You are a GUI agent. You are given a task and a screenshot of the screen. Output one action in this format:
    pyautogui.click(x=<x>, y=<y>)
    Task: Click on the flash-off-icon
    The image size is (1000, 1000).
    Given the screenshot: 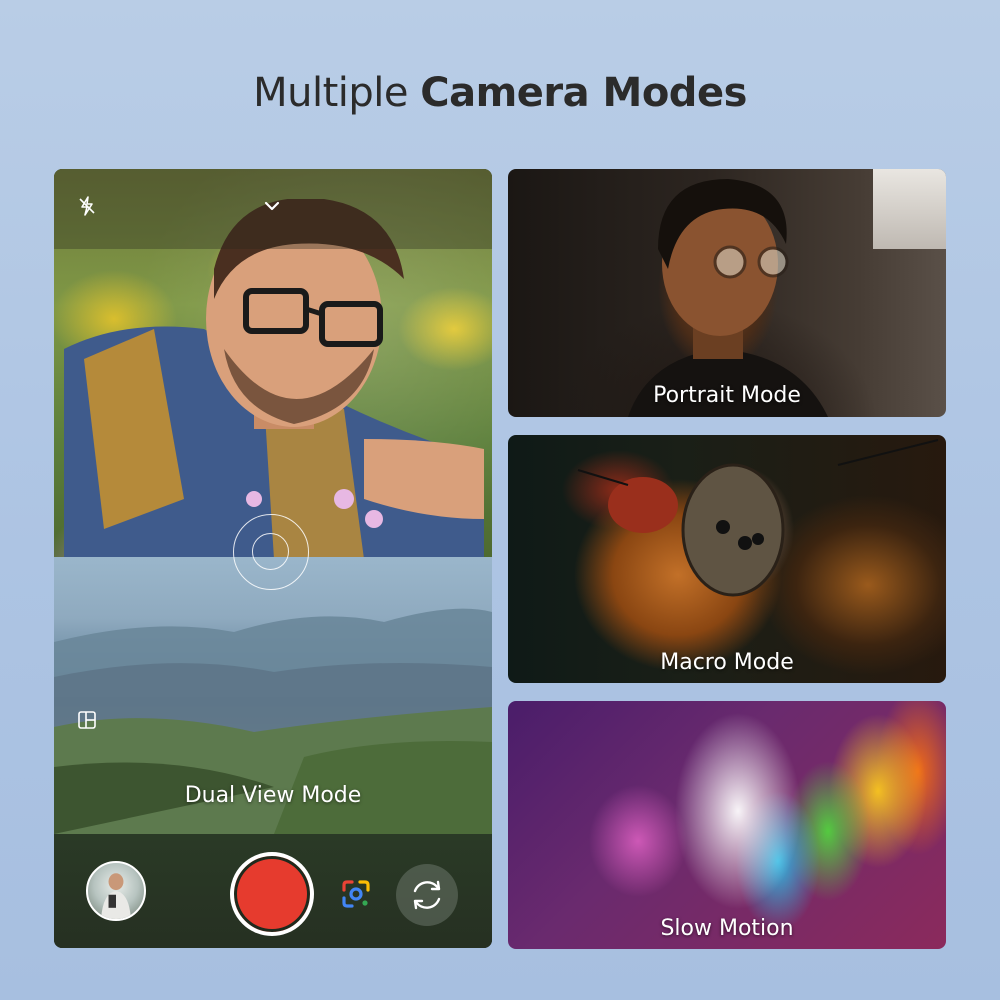 What is the action you would take?
    pyautogui.click(x=87, y=206)
    